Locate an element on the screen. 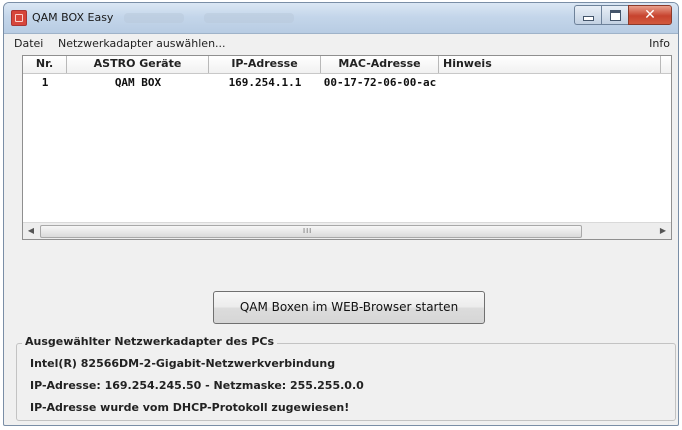  menu-info: Info is located at coordinates (659, 43).